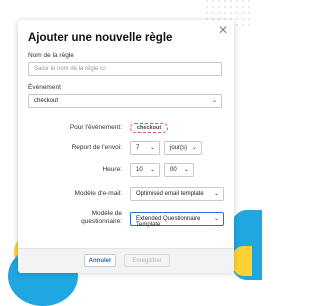 The height and width of the screenshot is (306, 320). I want to click on save-button: Enregistrer, so click(147, 260).